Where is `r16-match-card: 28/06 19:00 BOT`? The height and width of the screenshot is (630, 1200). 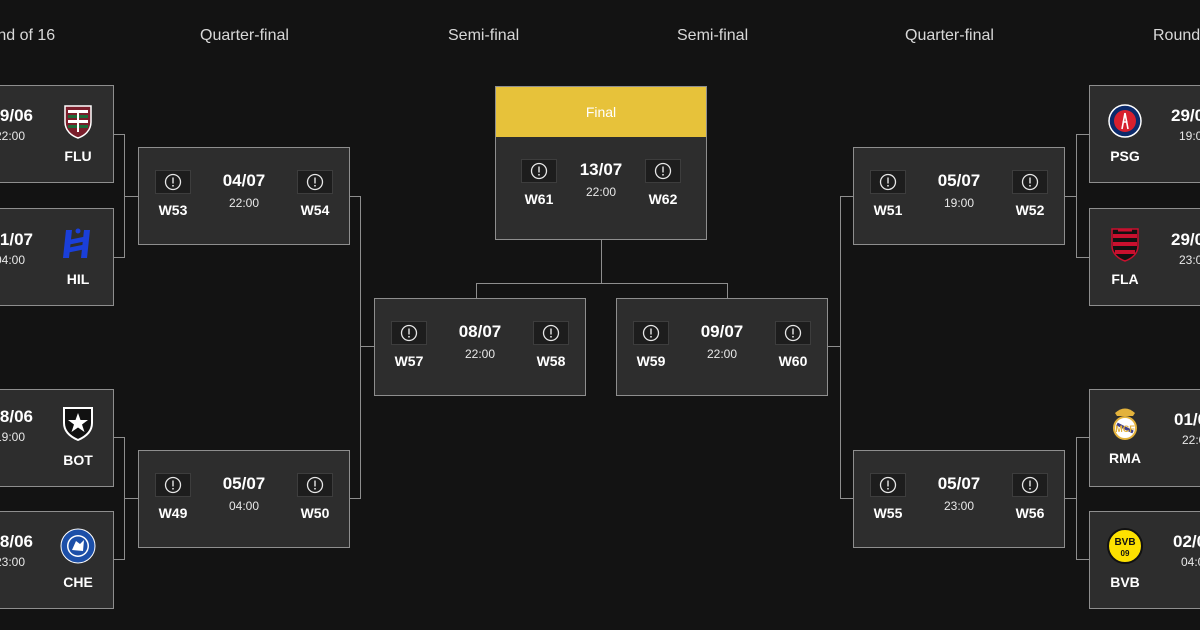 r16-match-card: 28/06 19:00 BOT is located at coordinates (57, 438).